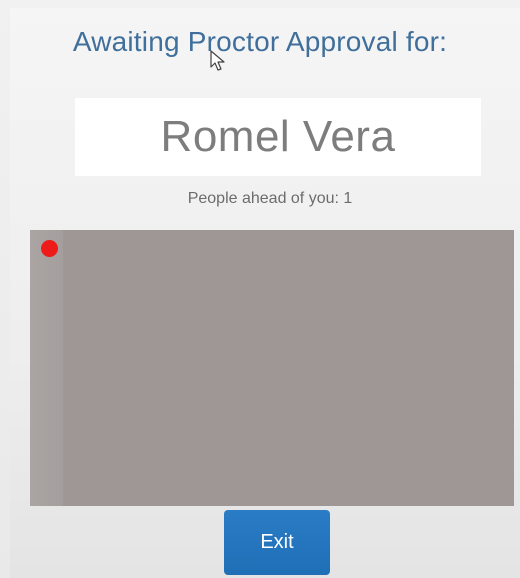 This screenshot has height=578, width=520. I want to click on mouse-pointer-icon, so click(217, 60).